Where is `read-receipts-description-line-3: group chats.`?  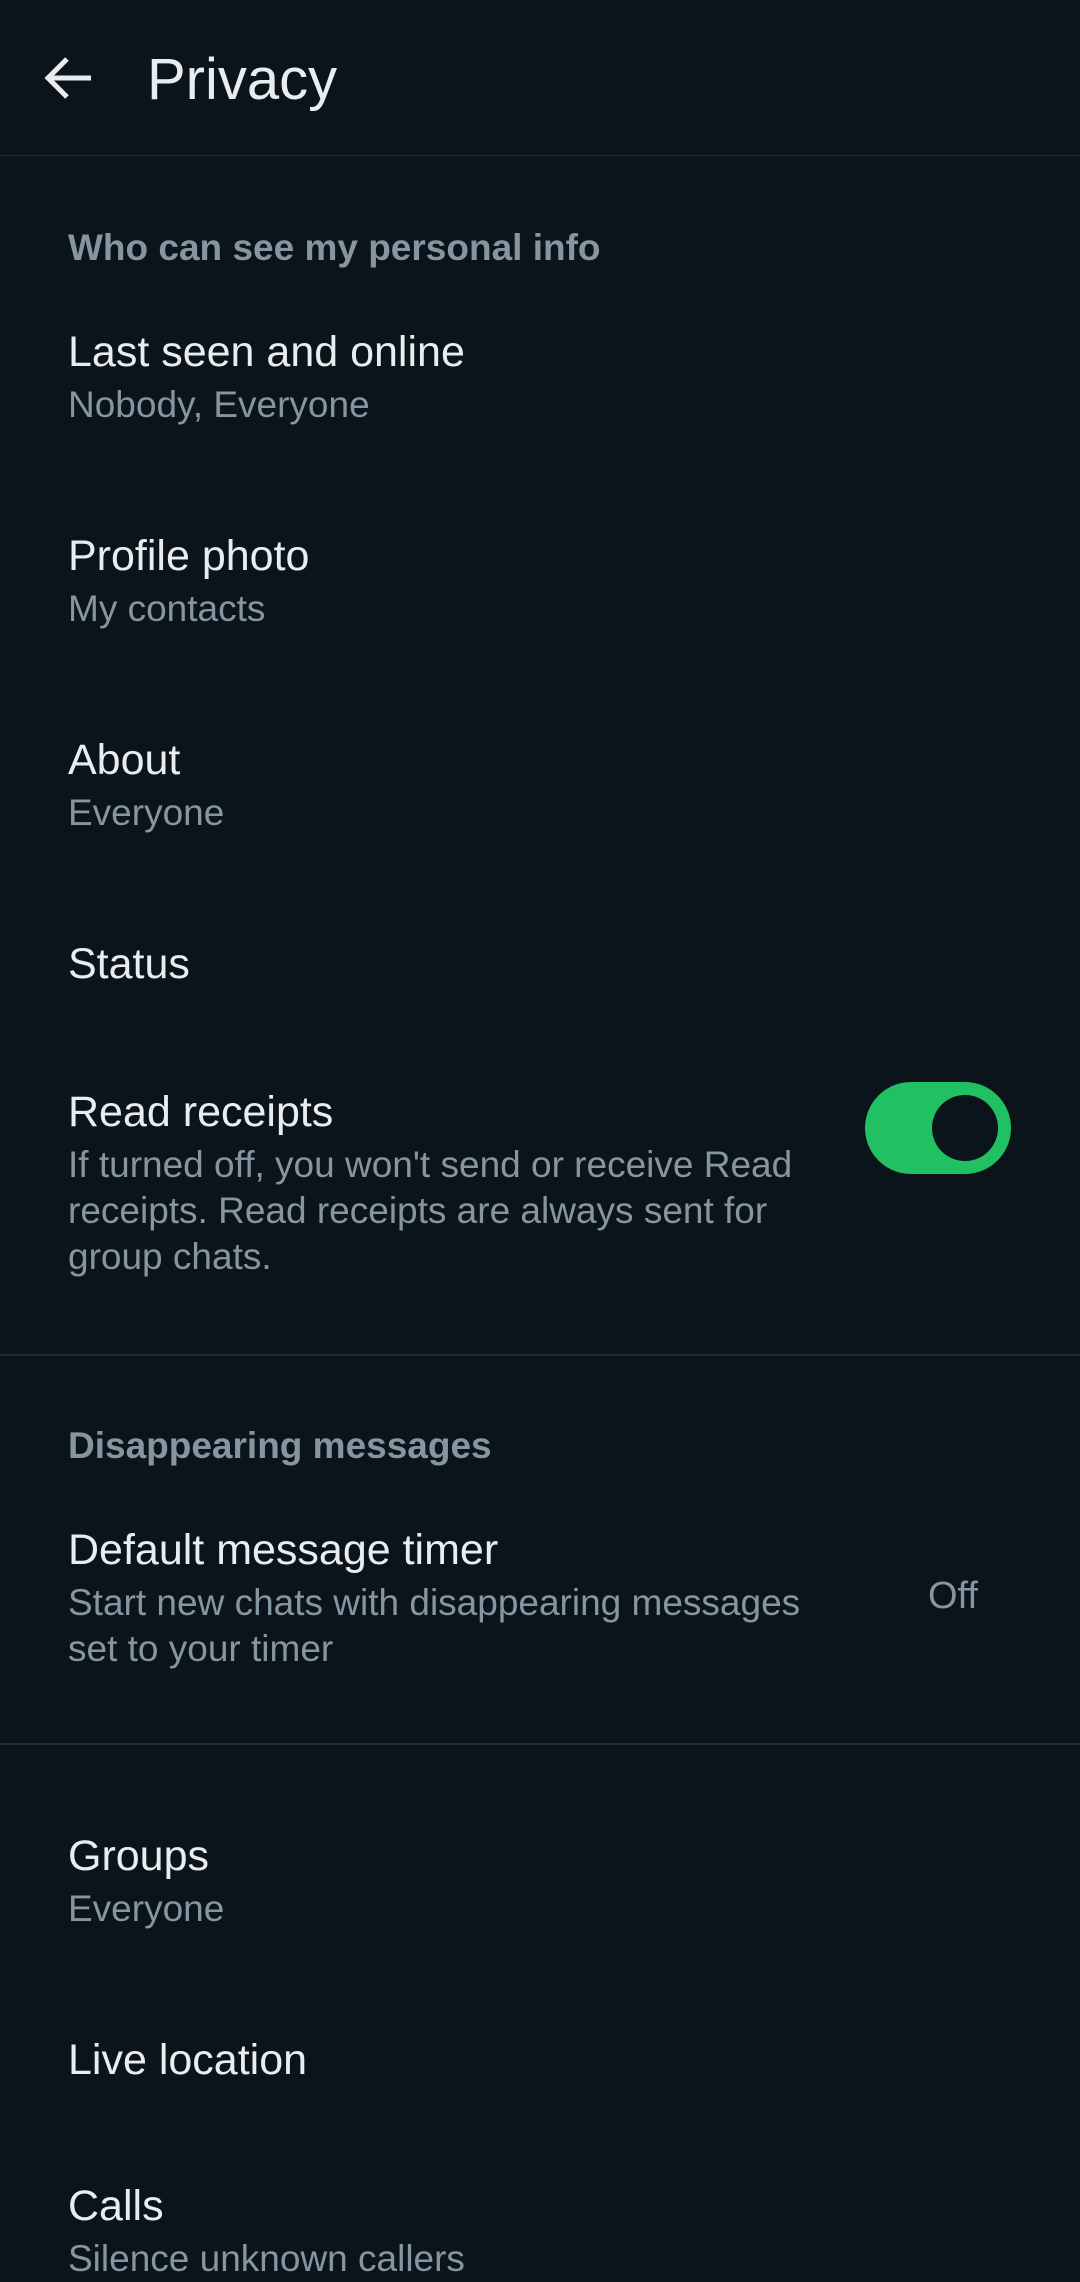
read-receipts-description-line-3: group chats. is located at coordinates (170, 1256).